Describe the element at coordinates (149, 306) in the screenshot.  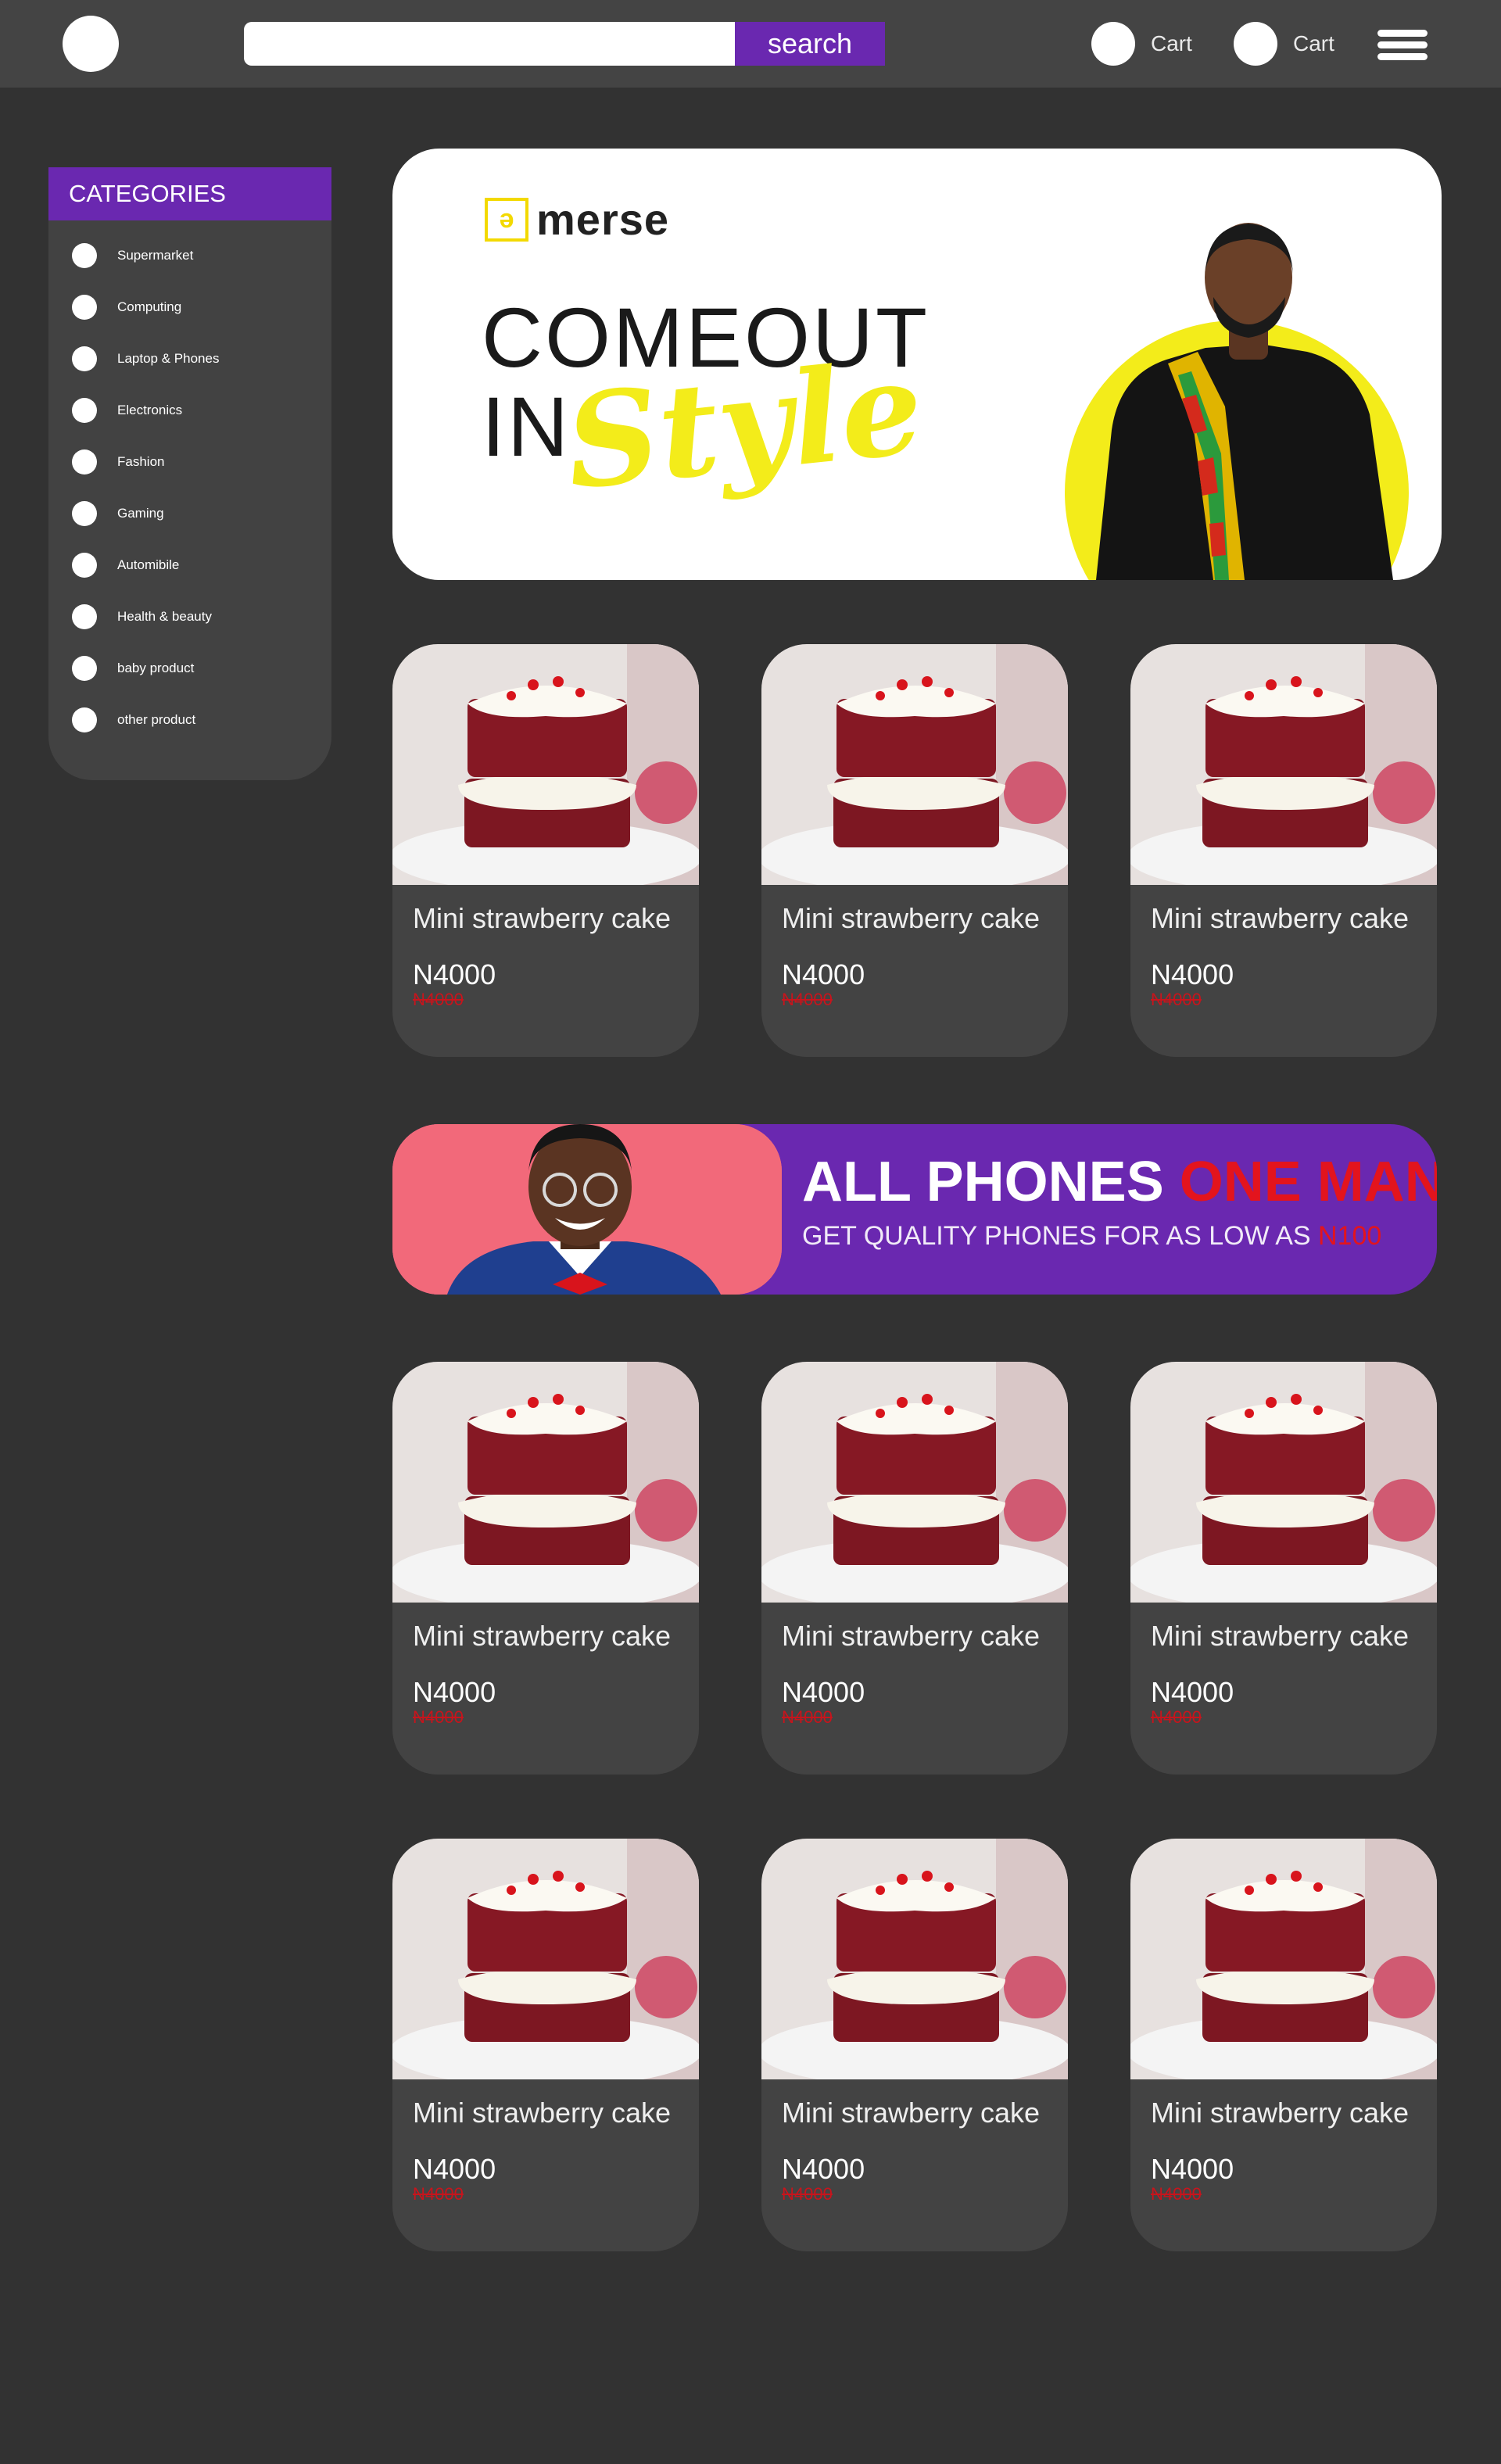
I see `category-label: Computing` at that location.